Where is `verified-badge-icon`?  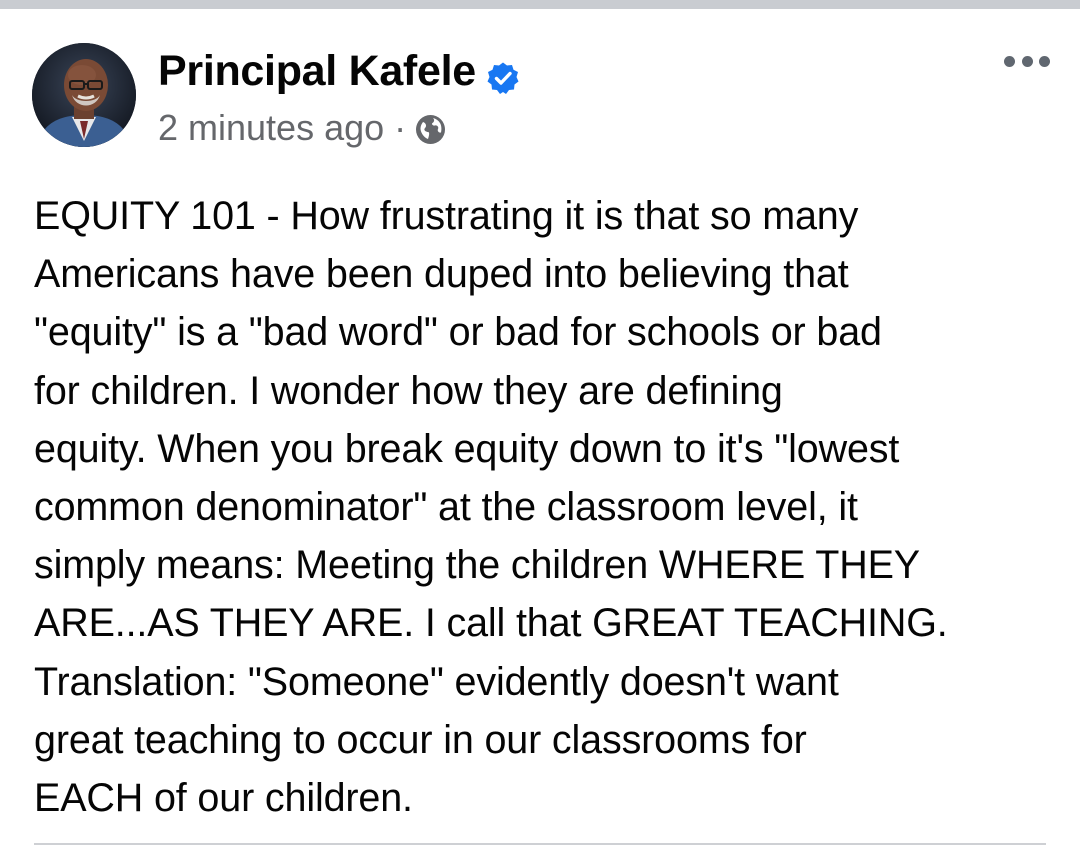 verified-badge-icon is located at coordinates (503, 75).